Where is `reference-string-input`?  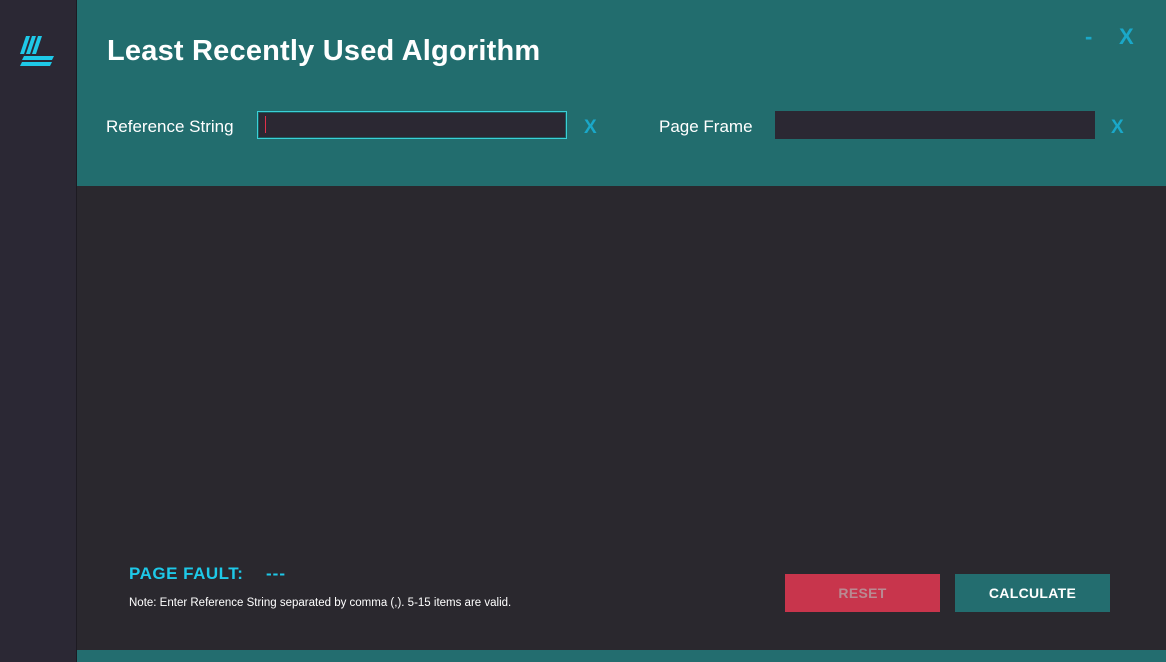
reference-string-input is located at coordinates (412, 125).